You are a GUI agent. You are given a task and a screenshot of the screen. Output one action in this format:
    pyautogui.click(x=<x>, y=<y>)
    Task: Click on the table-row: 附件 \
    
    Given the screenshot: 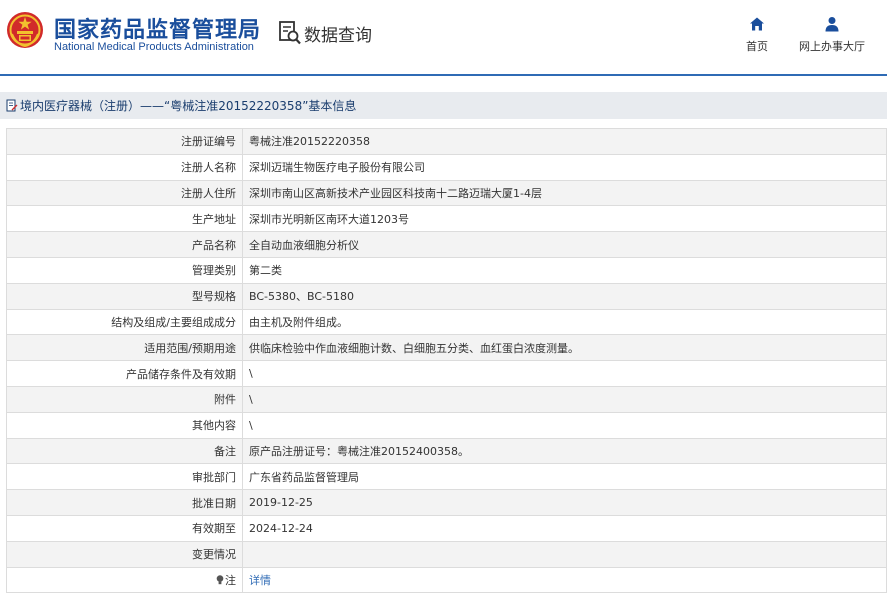 What is the action you would take?
    pyautogui.click(x=446, y=399)
    